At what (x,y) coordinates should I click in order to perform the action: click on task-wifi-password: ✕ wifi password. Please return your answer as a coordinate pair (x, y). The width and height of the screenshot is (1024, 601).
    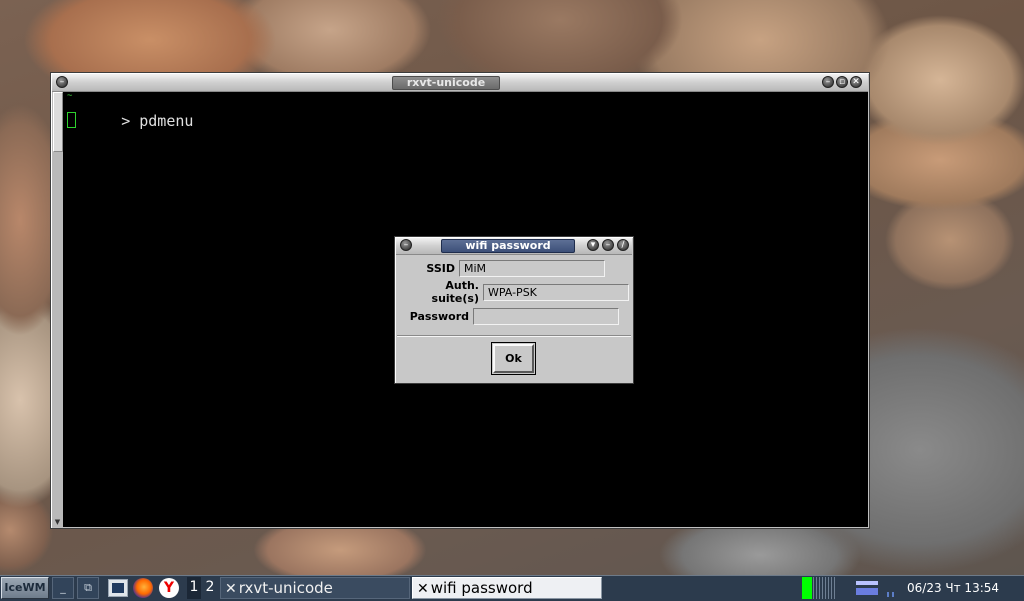
    Looking at the image, I should click on (507, 588).